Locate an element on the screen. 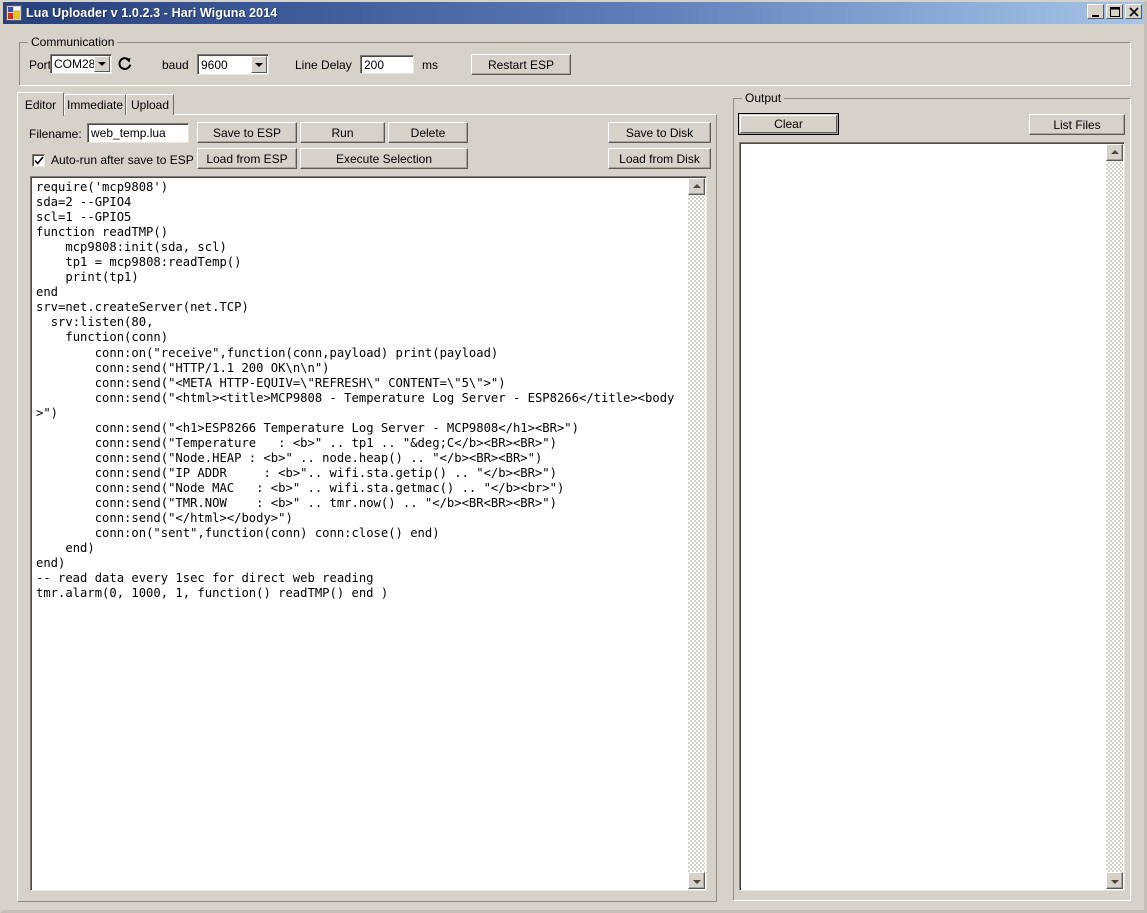 The image size is (1147, 913). execute-selection-button: Execute Selection is located at coordinates (384, 158).